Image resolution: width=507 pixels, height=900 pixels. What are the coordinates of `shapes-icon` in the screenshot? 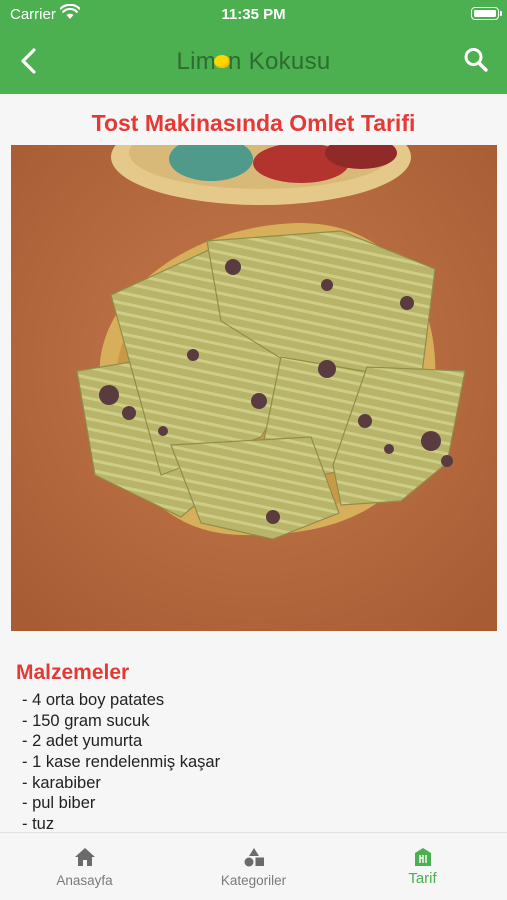 It's located at (254, 857).